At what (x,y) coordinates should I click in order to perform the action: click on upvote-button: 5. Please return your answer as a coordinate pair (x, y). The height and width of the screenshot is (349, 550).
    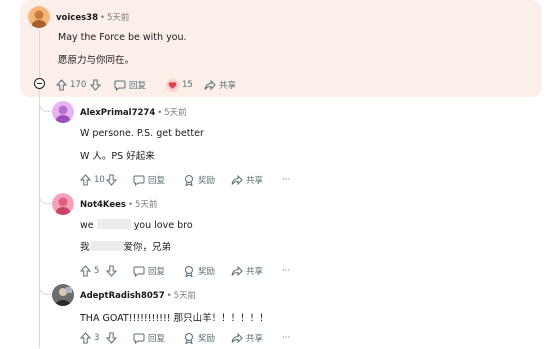
    Looking at the image, I should click on (89, 271).